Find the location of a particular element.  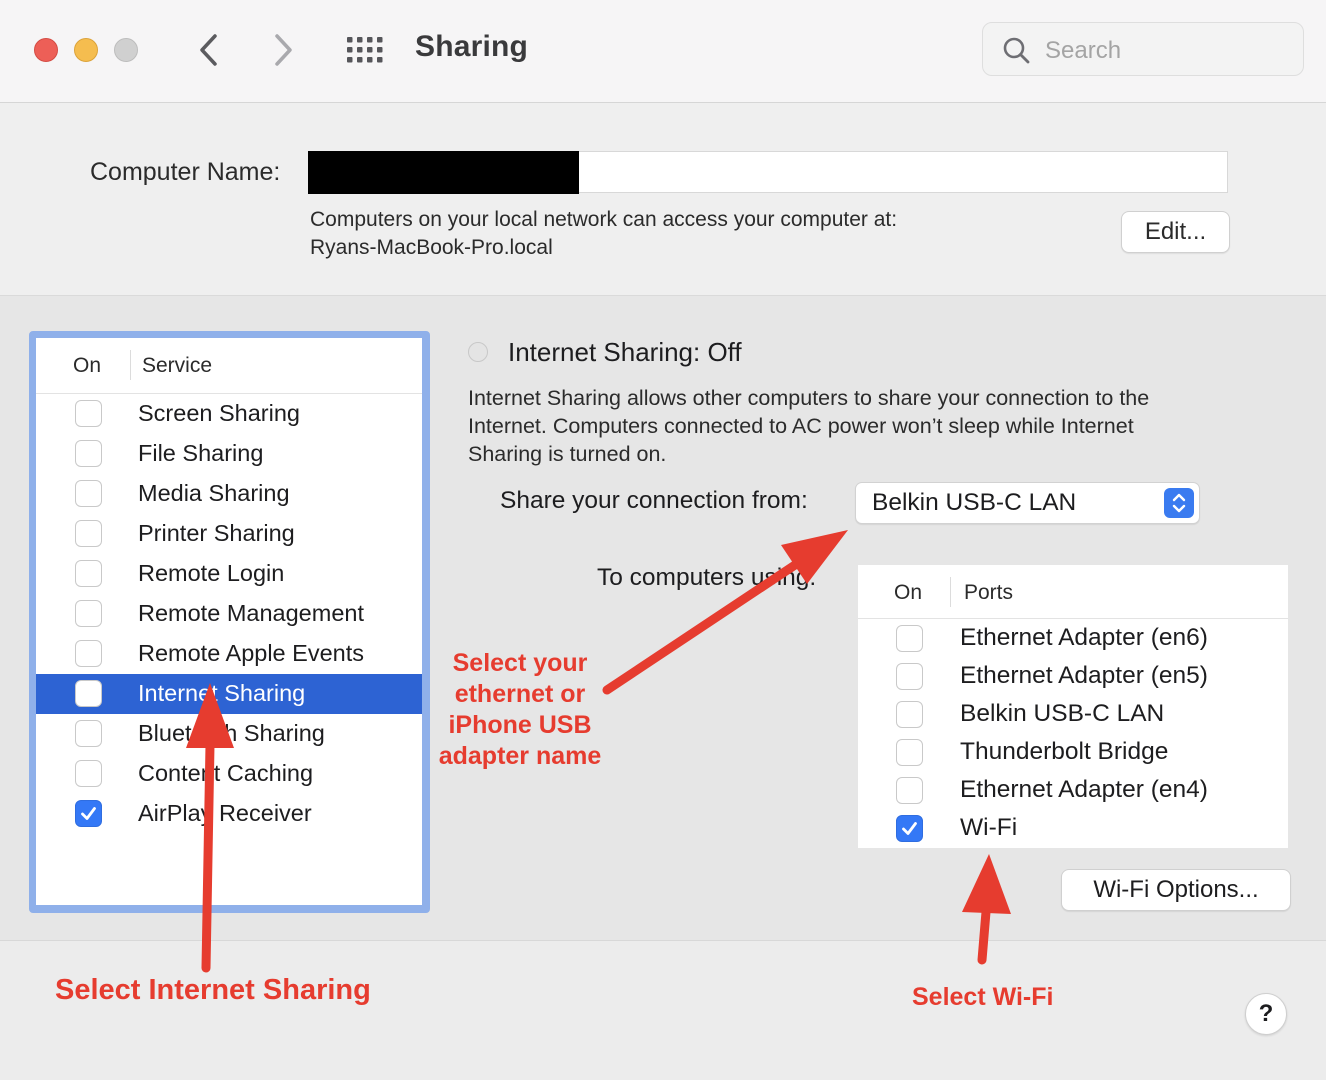

port-row: Belkin USB-C LAN is located at coordinates (1073, 715).